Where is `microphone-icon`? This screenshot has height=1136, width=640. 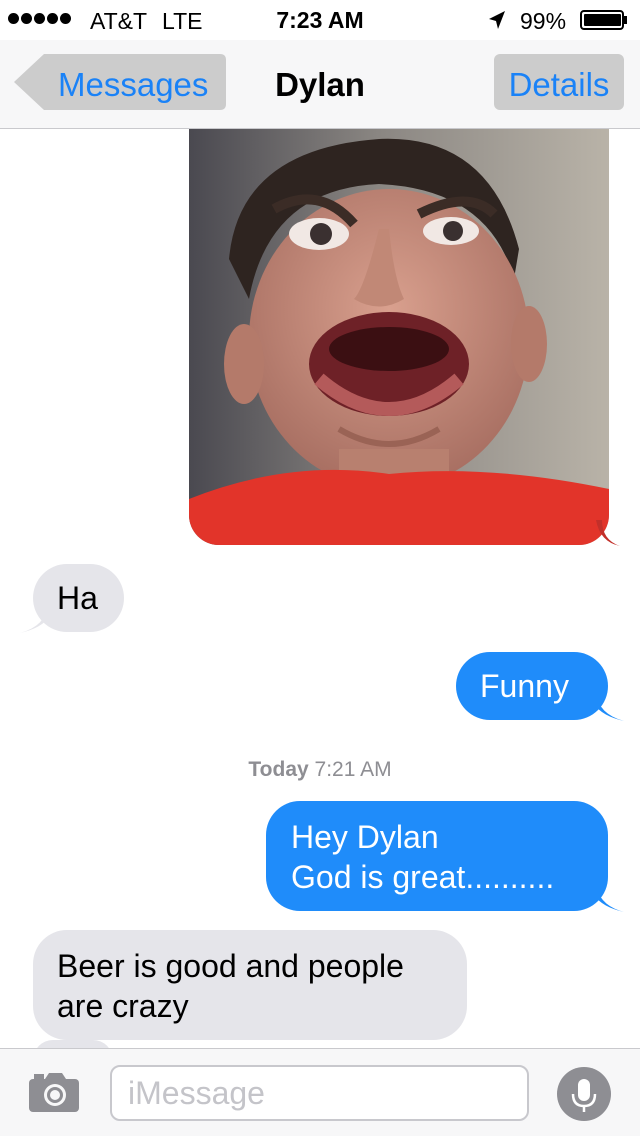 microphone-icon is located at coordinates (584, 1095).